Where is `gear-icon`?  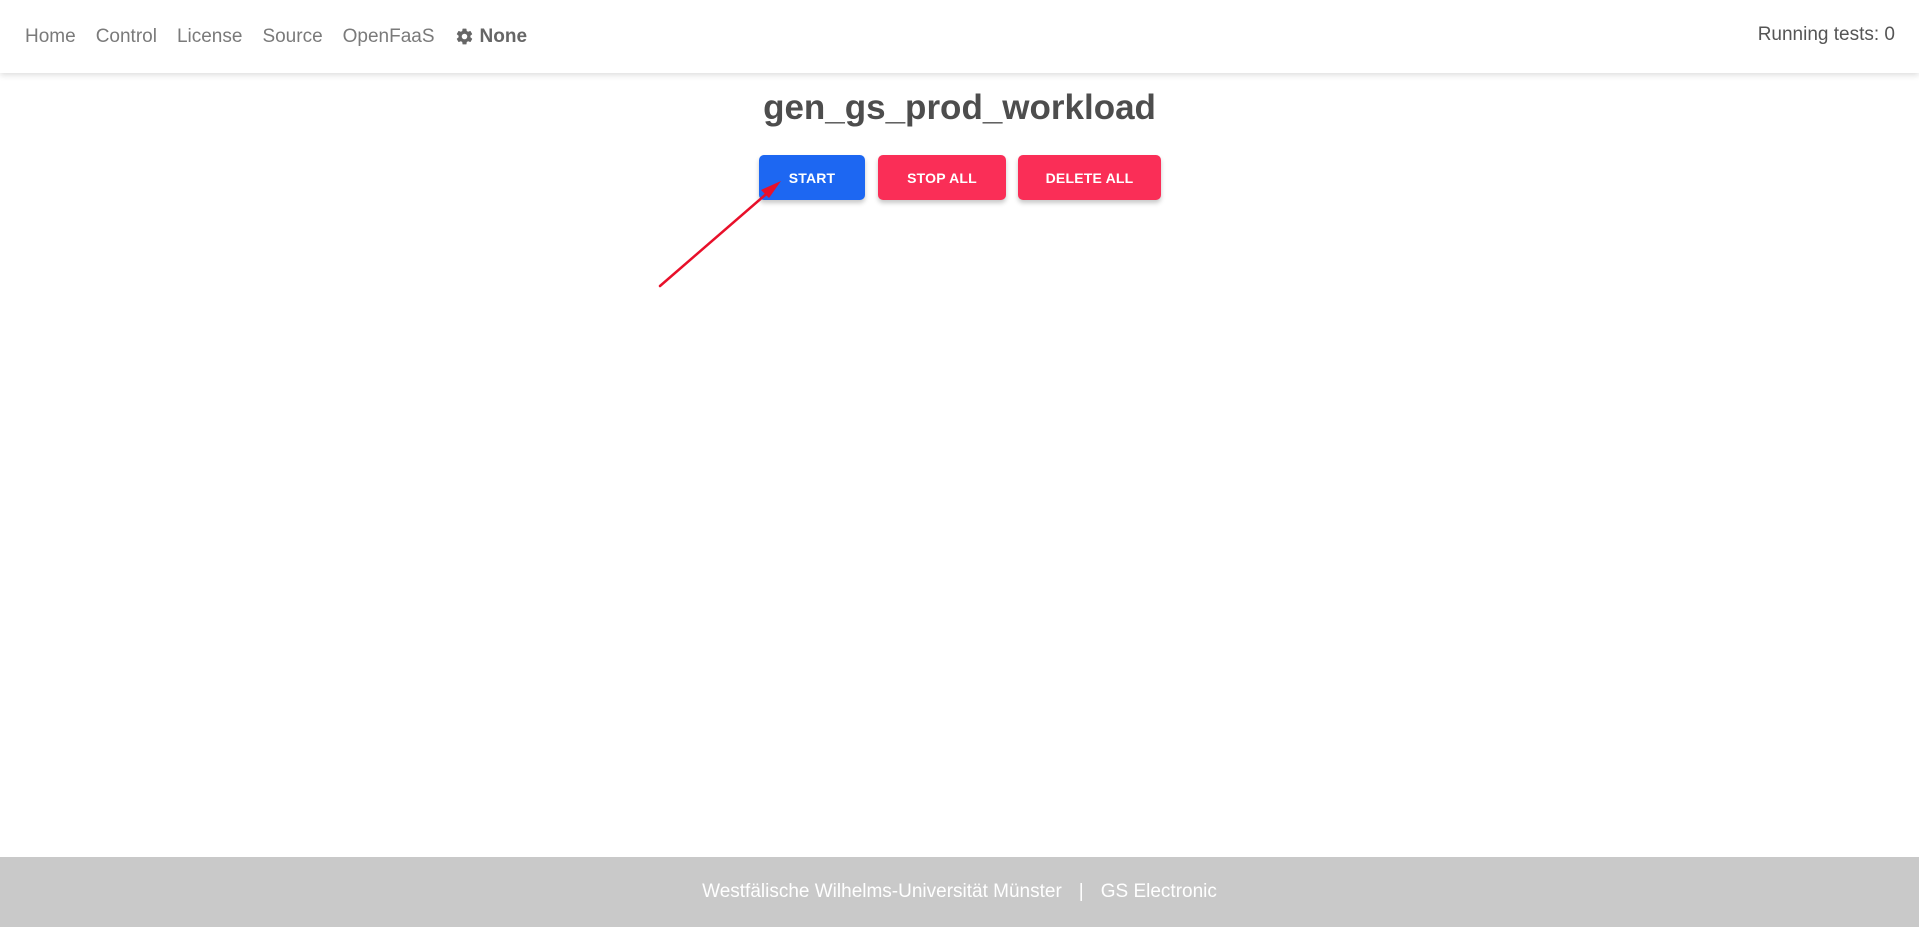
gear-icon is located at coordinates (464, 36).